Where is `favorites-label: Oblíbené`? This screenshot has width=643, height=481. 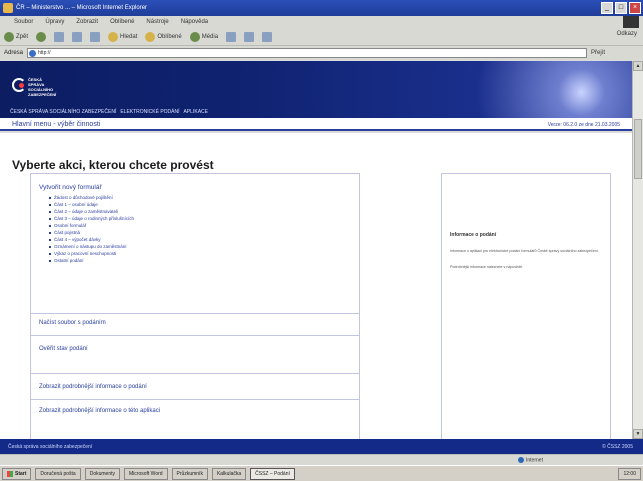 favorites-label: Oblíbené is located at coordinates (169, 36).